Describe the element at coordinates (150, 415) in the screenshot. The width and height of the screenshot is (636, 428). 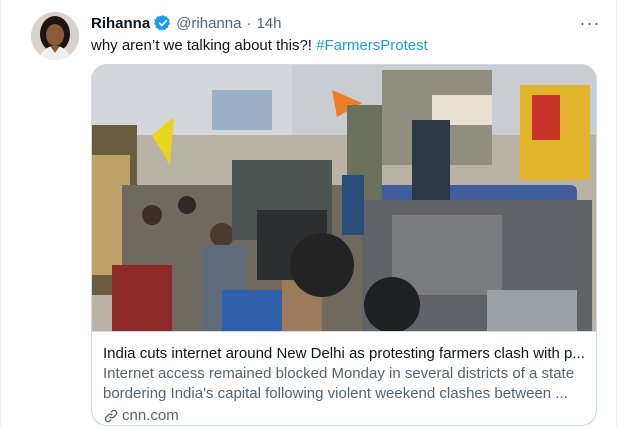
I see `card-domain: cnn.com` at that location.